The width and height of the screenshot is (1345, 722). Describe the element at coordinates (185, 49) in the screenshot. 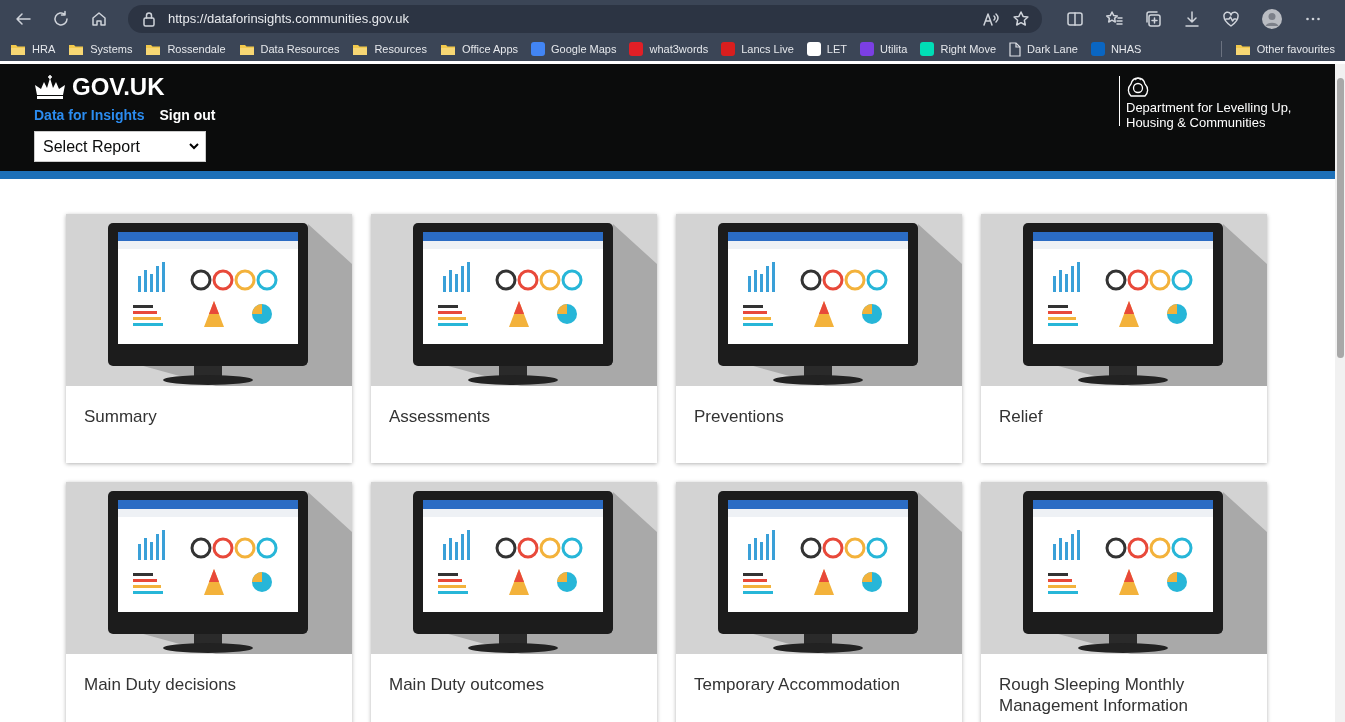

I see `bookmark-link: Rossendale` at that location.